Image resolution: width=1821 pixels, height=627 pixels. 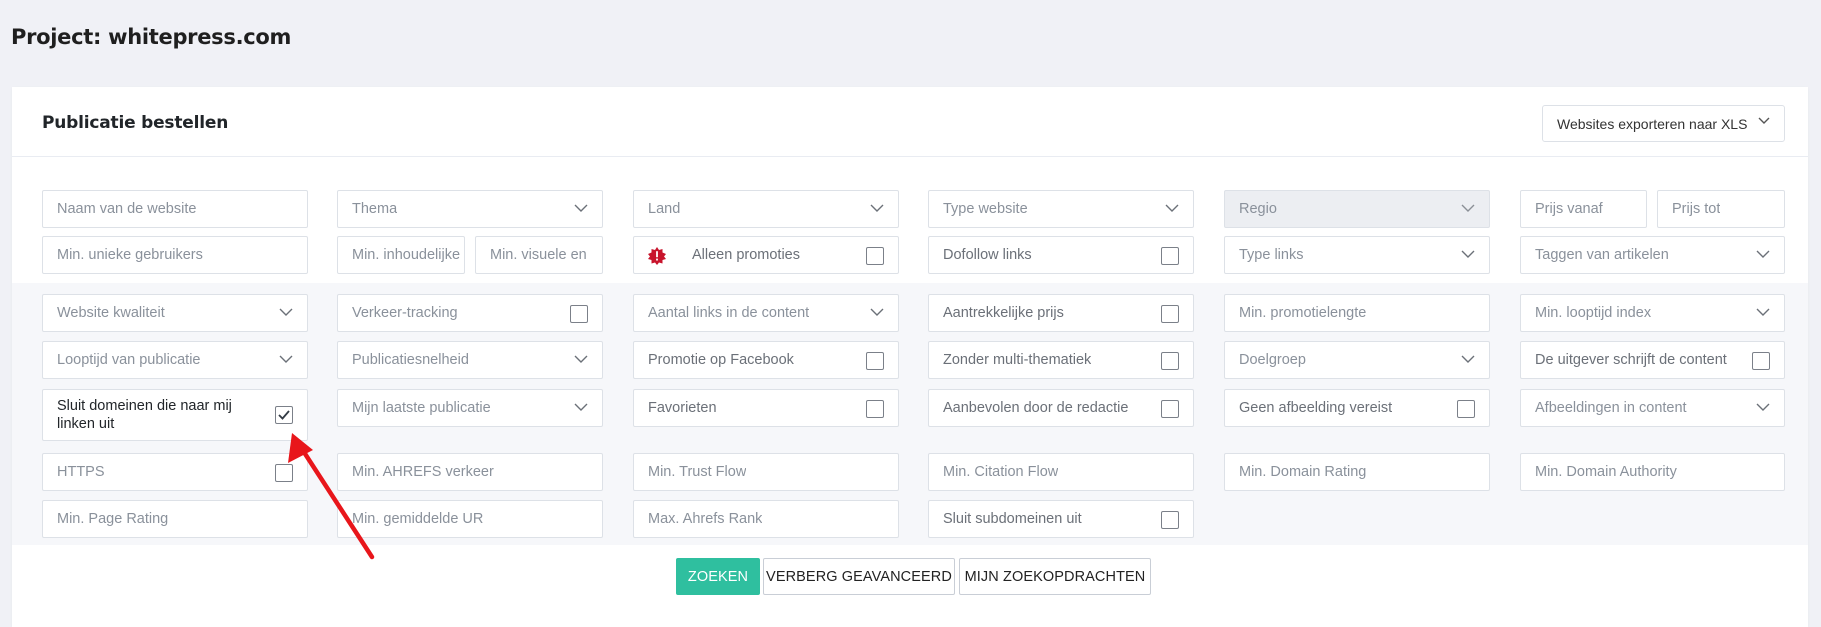 I want to click on favorites-label: Favorieten, so click(x=682, y=408).